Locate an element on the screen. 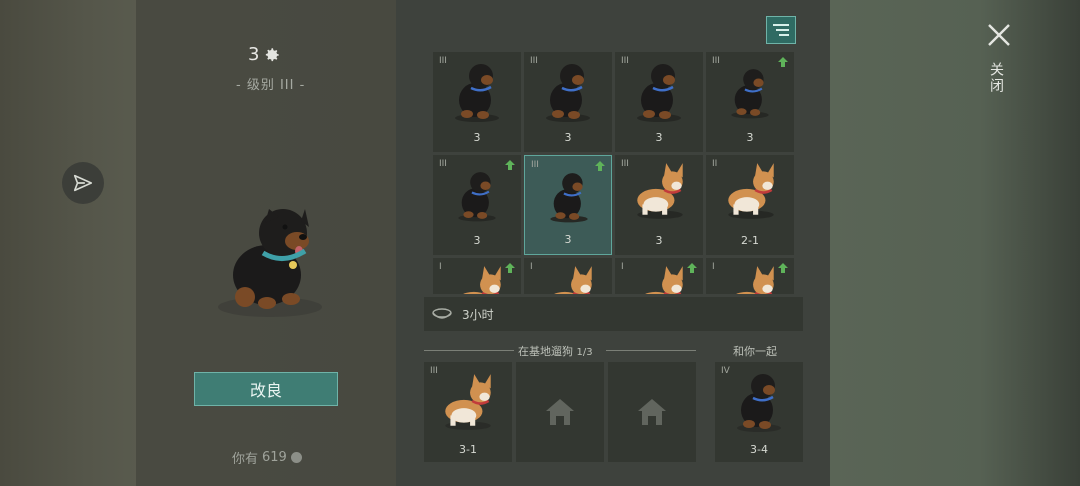  companion-label: 和你一起 is located at coordinates (755, 351).